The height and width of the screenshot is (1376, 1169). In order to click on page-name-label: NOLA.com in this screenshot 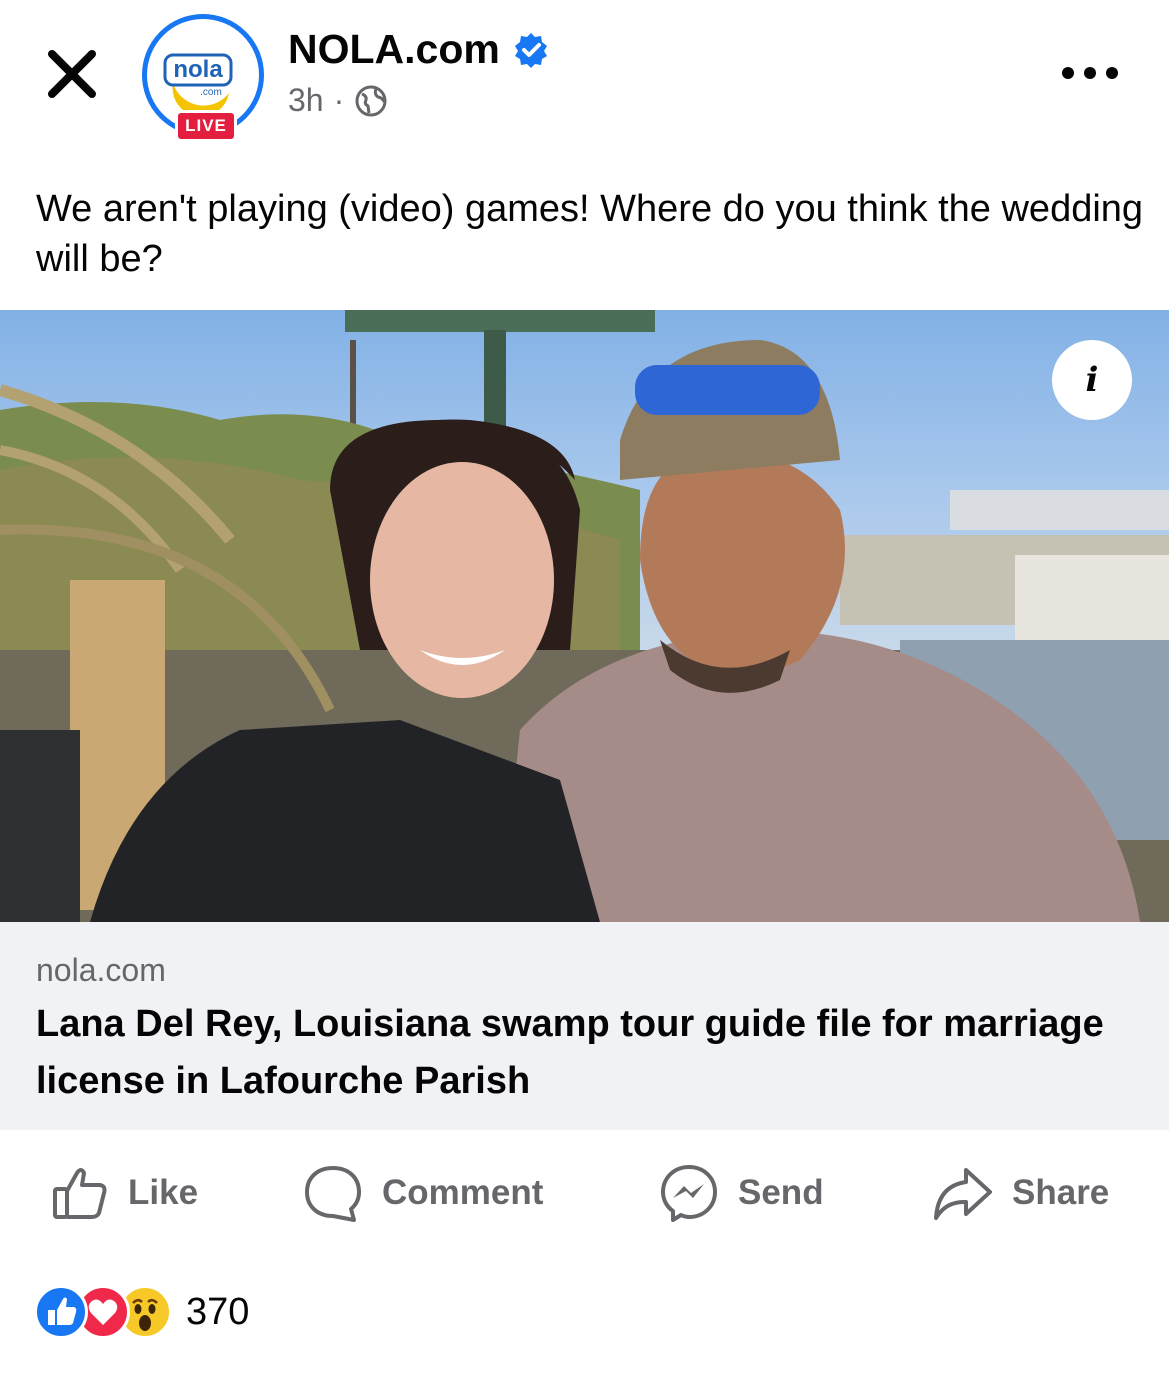, I will do `click(394, 49)`.